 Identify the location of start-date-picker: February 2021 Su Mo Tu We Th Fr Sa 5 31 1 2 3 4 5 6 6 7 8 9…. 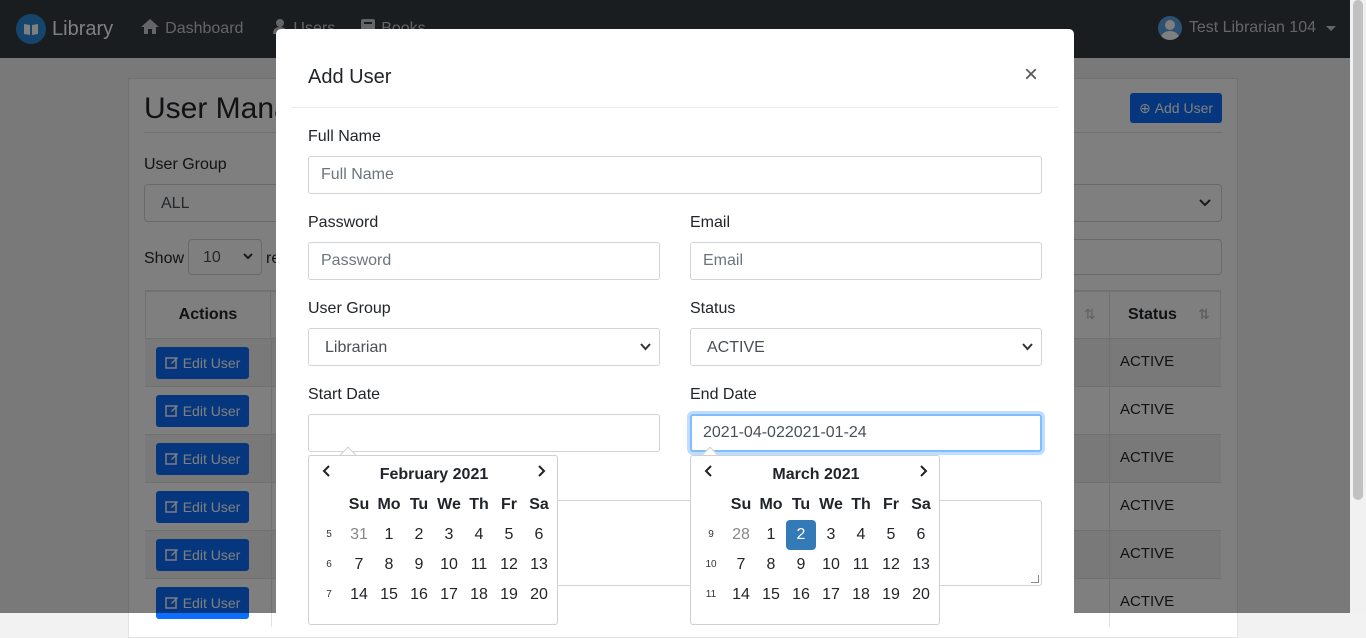
(433, 540).